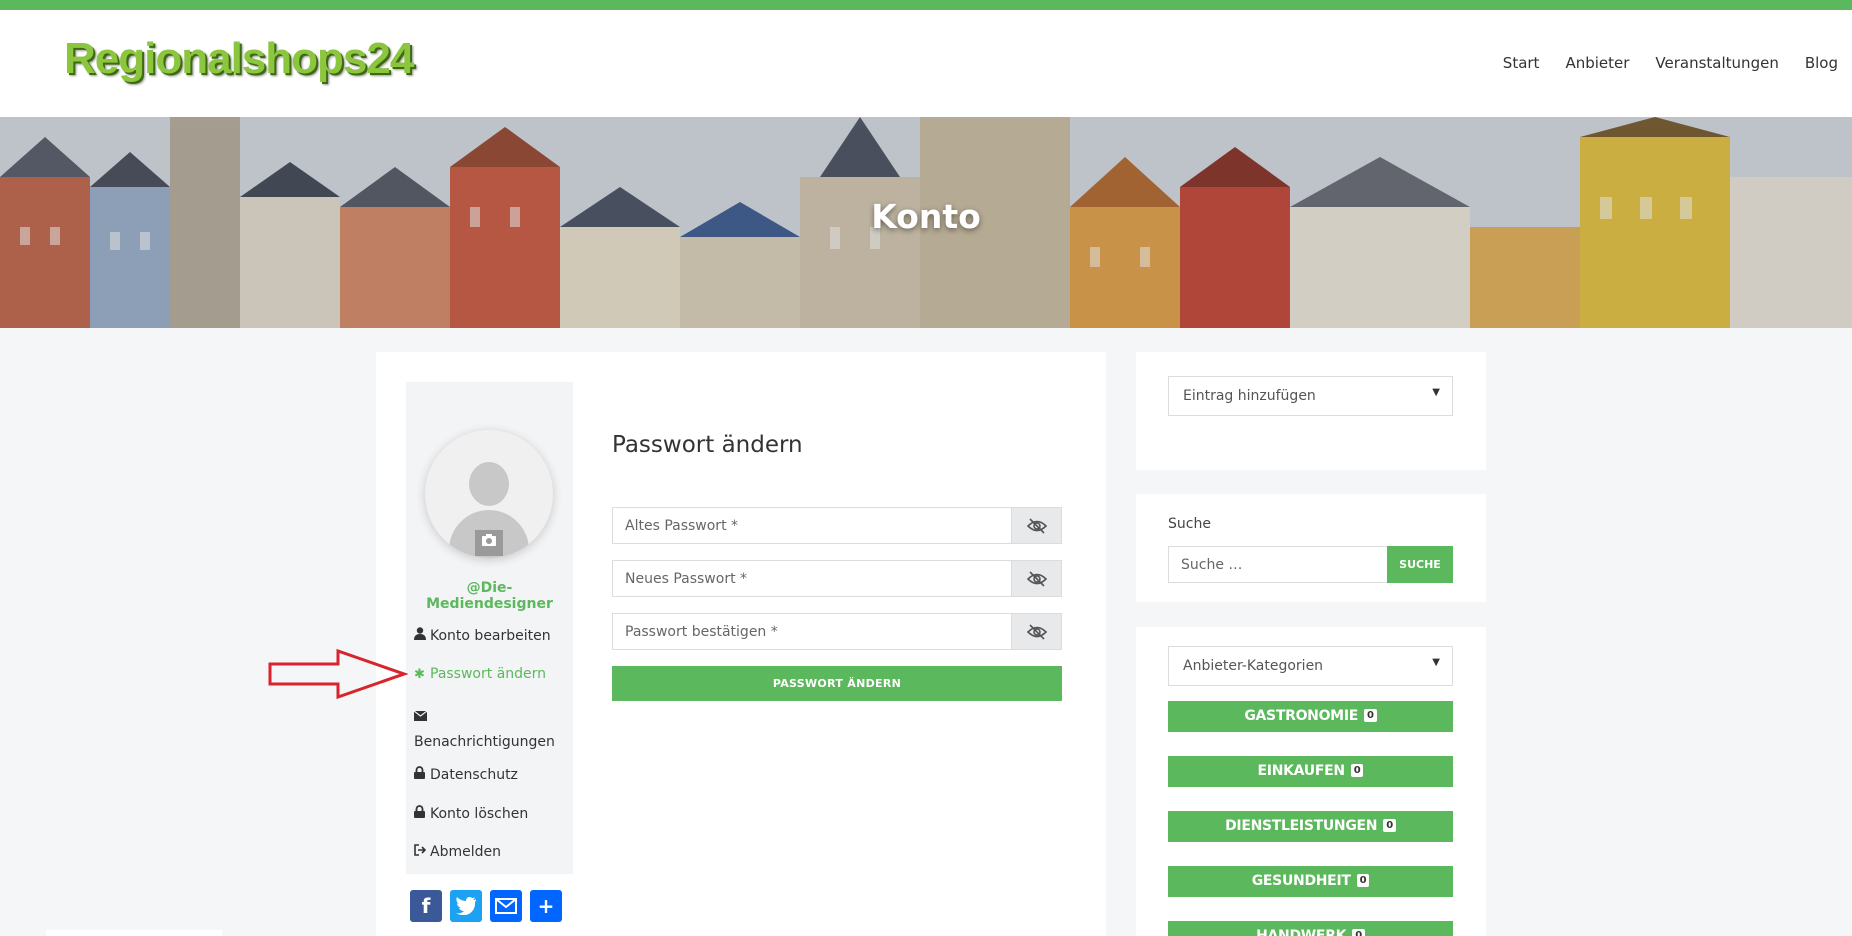 The height and width of the screenshot is (936, 1852). What do you see at coordinates (338, 674) in the screenshot?
I see `red-arrow-annotation` at bounding box center [338, 674].